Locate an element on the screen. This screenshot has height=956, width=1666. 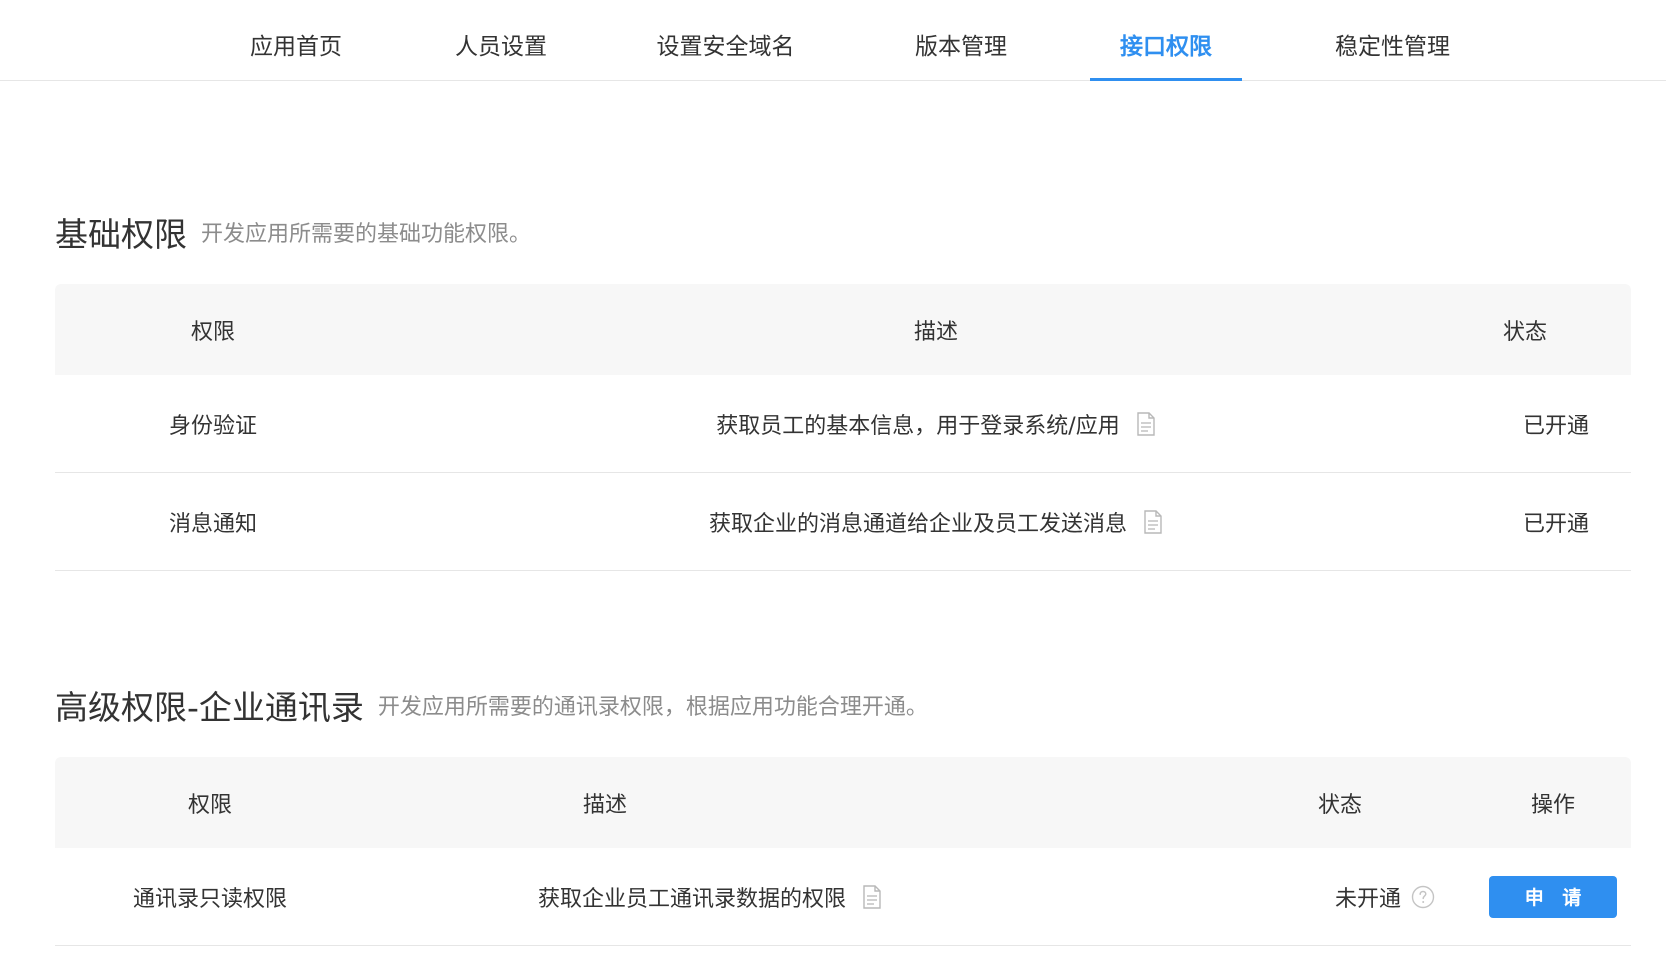
section-title: 基础权限 is located at coordinates (121, 234).